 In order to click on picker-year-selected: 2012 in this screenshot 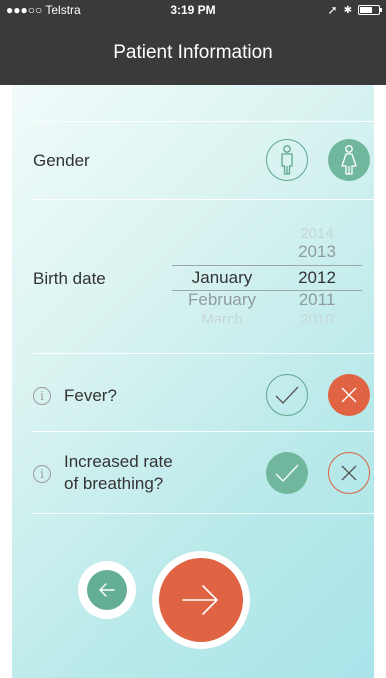, I will do `click(317, 278)`.